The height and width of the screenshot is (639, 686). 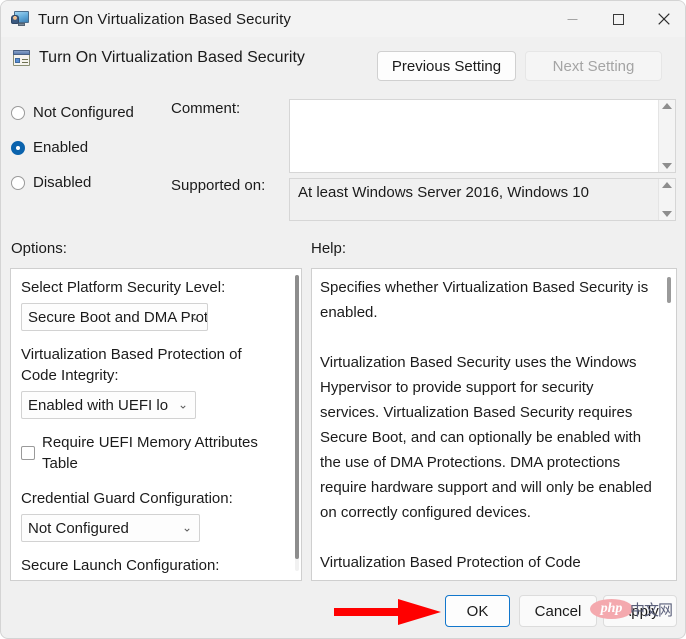 What do you see at coordinates (62, 182) in the screenshot?
I see `radio-disabled-label: Disabled` at bounding box center [62, 182].